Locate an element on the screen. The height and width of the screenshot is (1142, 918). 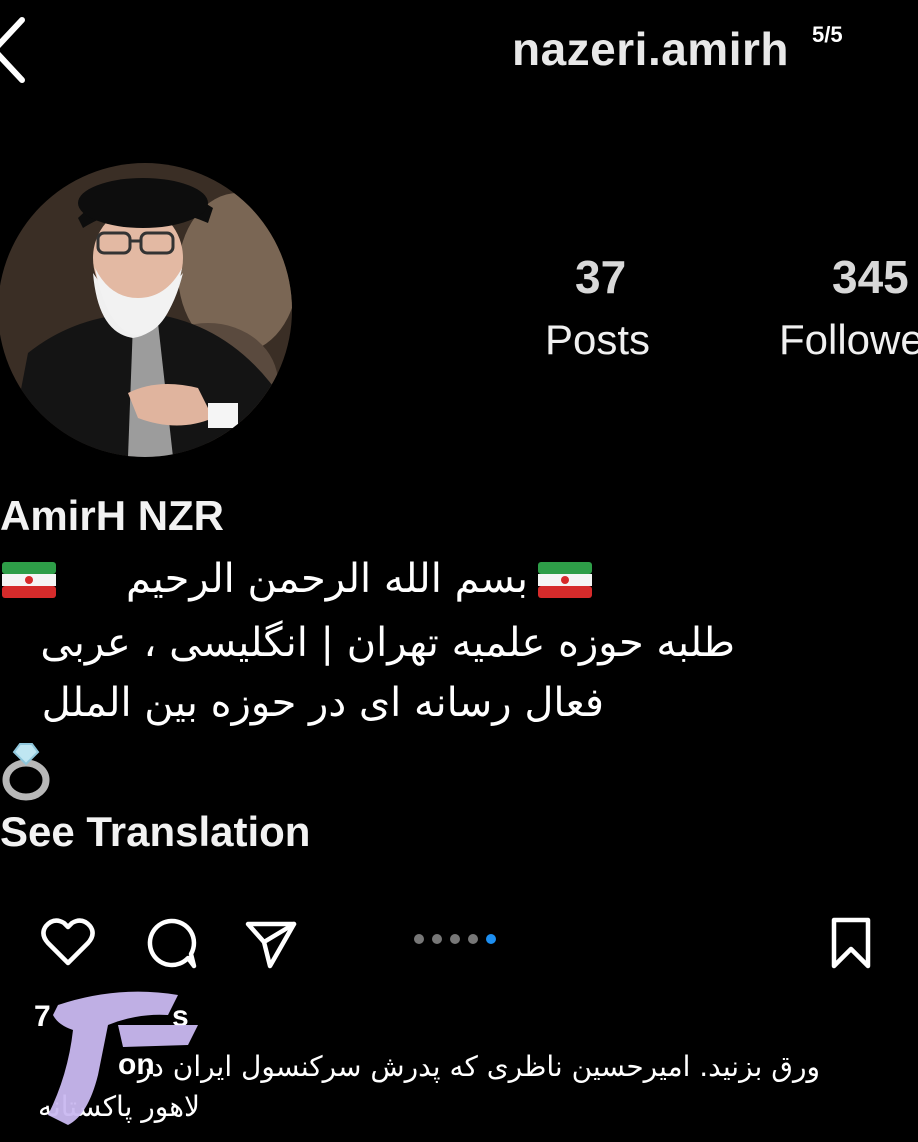
bio-line-2: طلبه حوزه علمیه تهران | انگلیسی ، عربی is located at coordinates (387, 643).